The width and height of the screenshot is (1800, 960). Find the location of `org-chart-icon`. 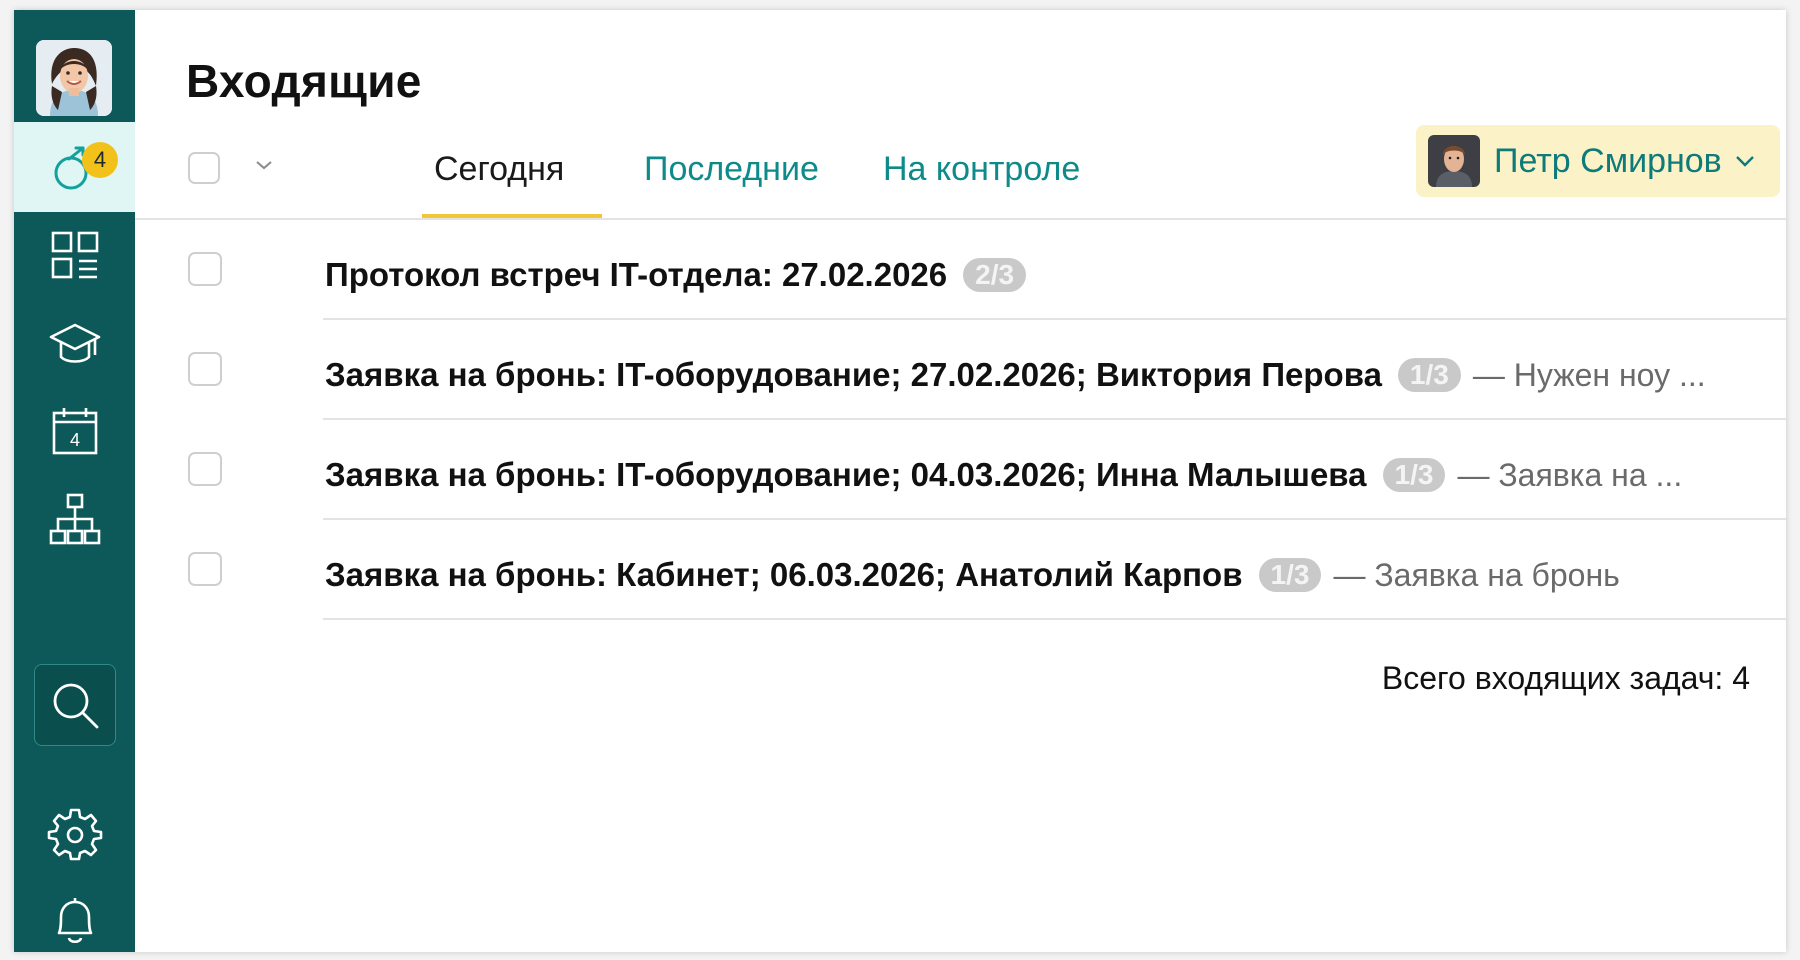

org-chart-icon is located at coordinates (74, 519).